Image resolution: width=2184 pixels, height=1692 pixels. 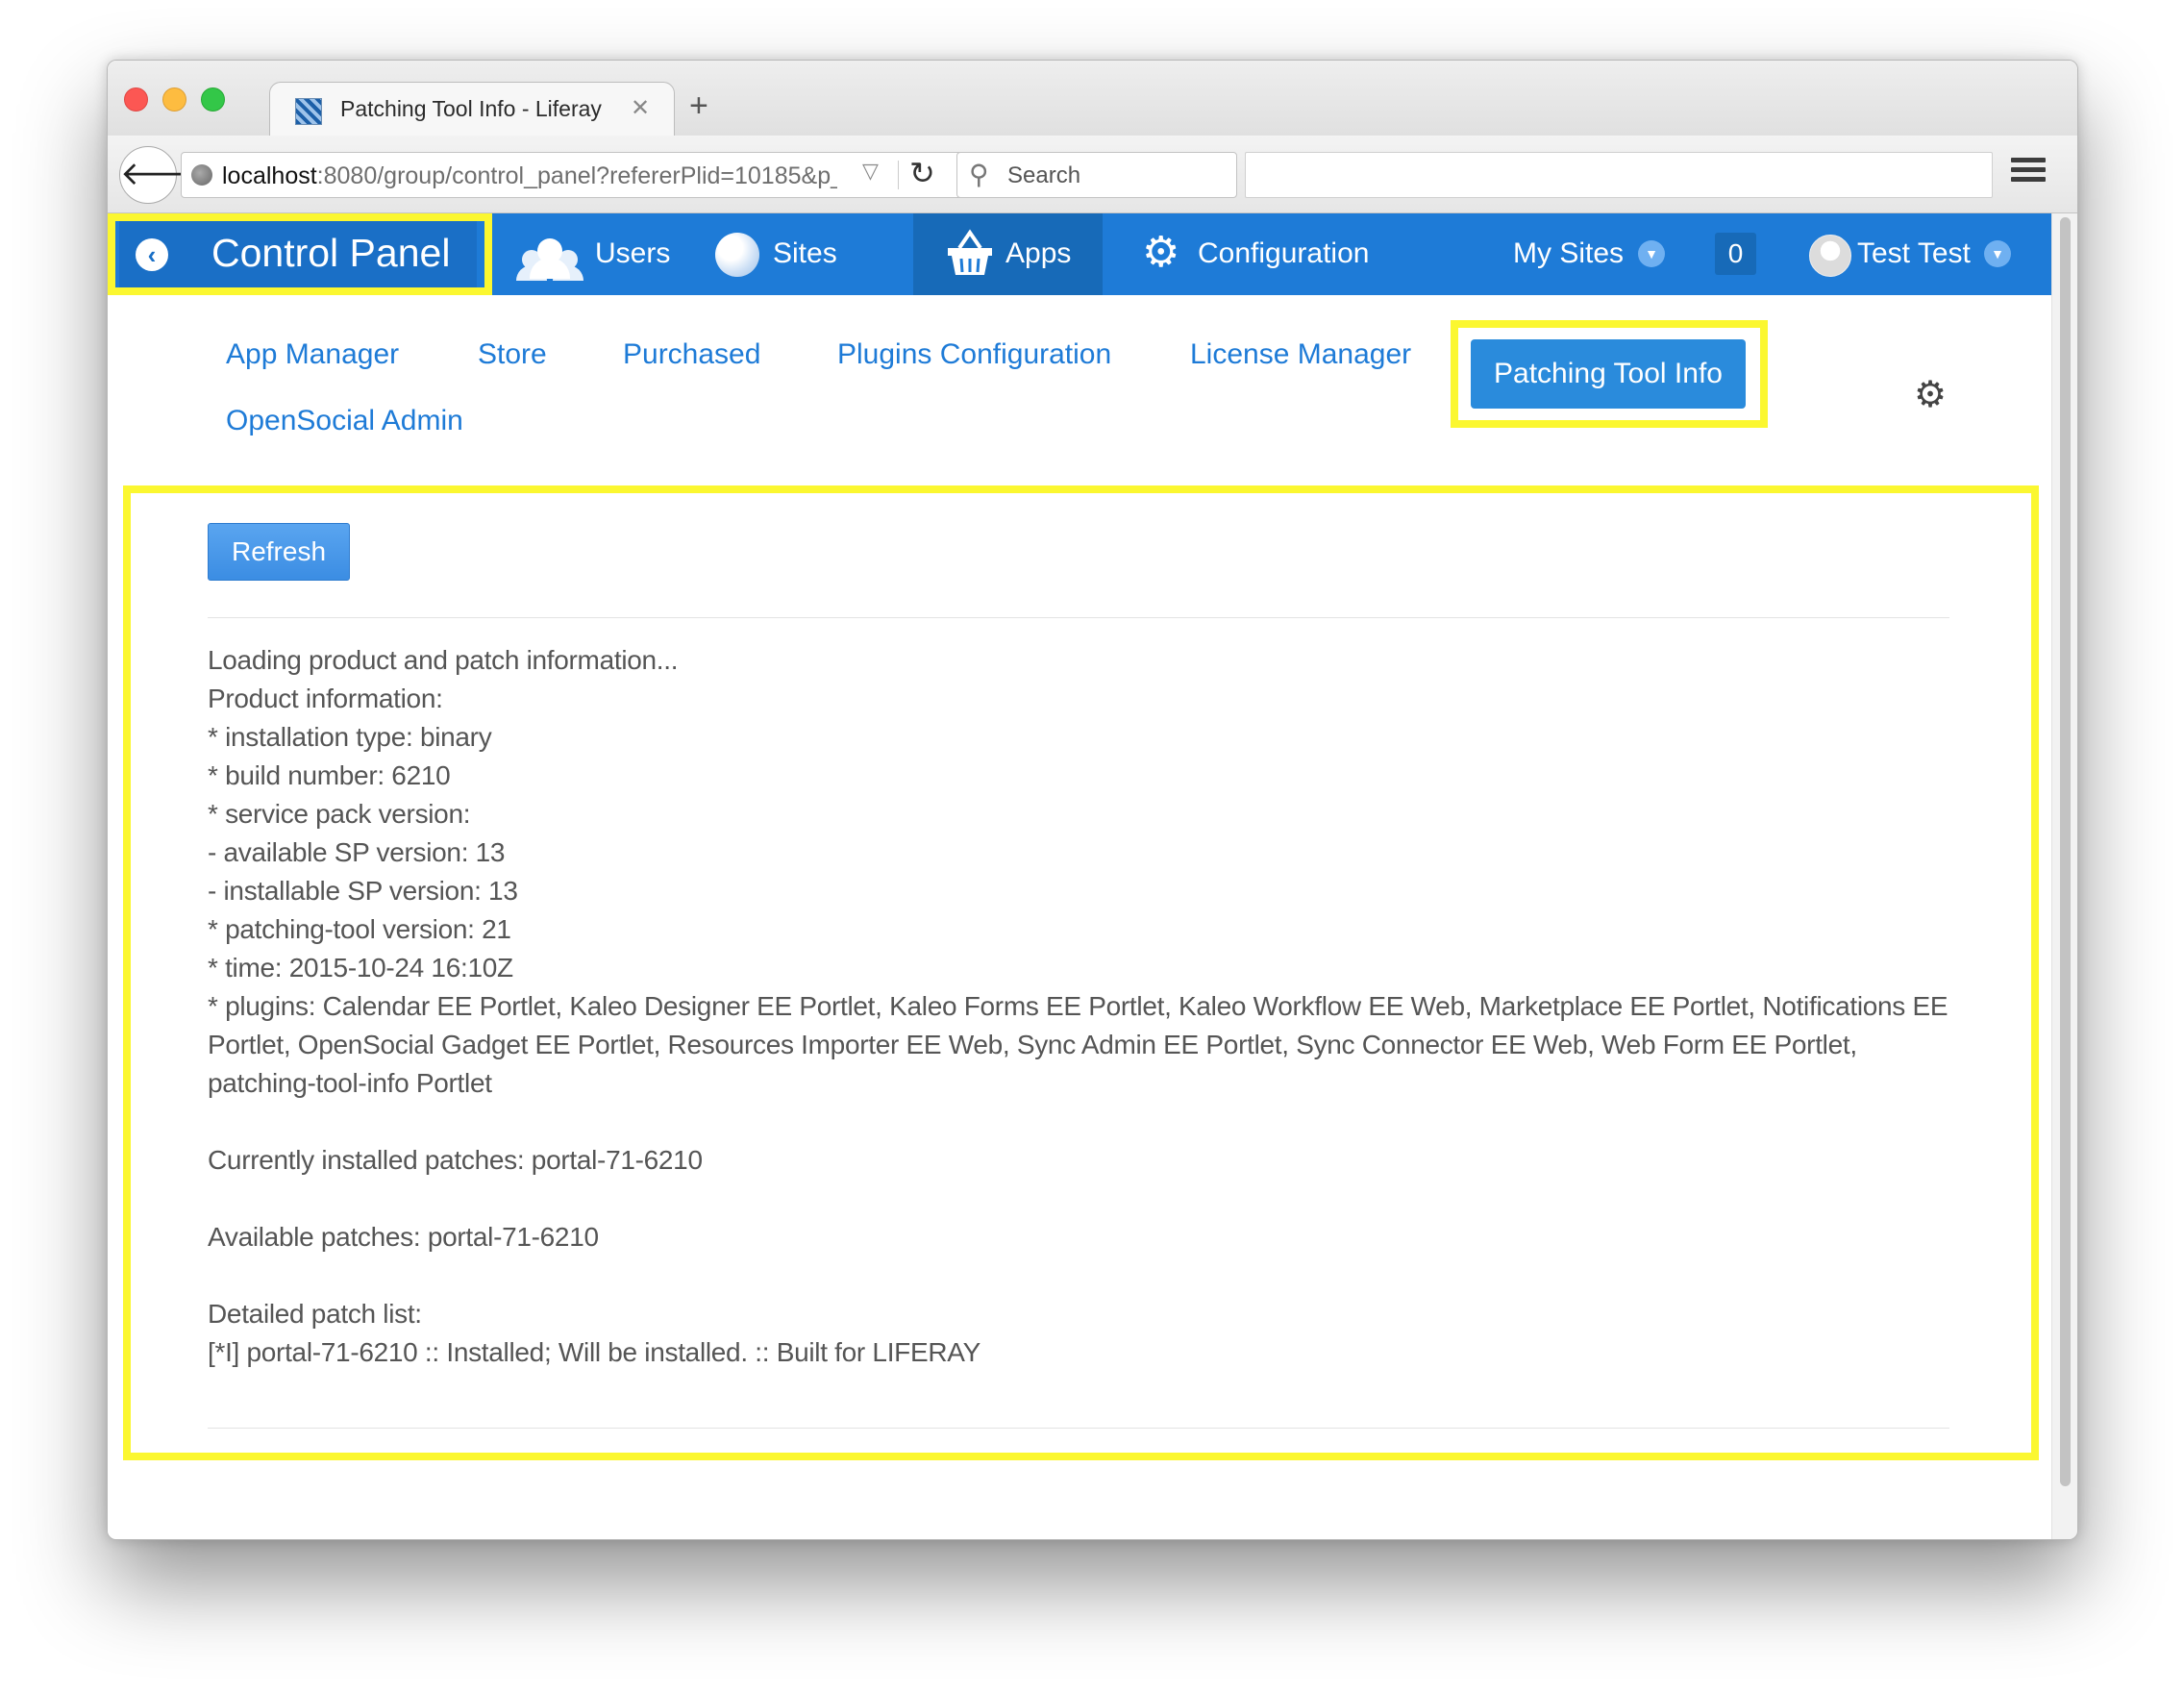 What do you see at coordinates (174, 99) in the screenshot?
I see `minimize-window-button` at bounding box center [174, 99].